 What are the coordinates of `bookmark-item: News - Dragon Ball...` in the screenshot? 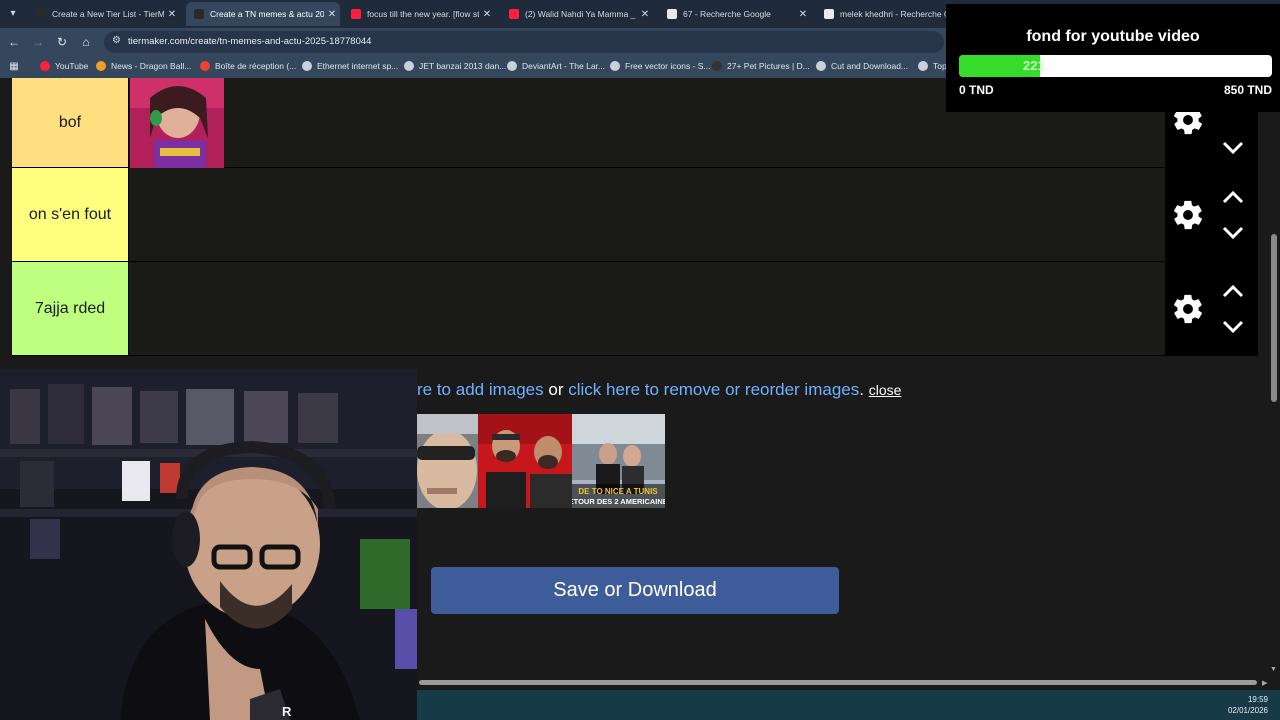 It's located at (143, 66).